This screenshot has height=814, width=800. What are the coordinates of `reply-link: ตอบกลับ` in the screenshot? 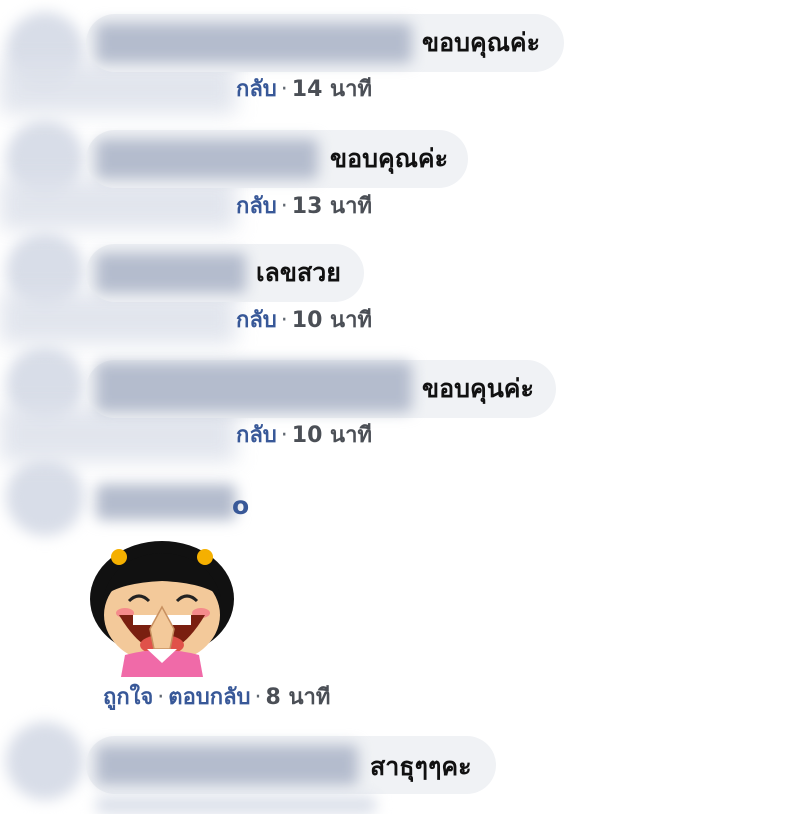 It's located at (209, 697).